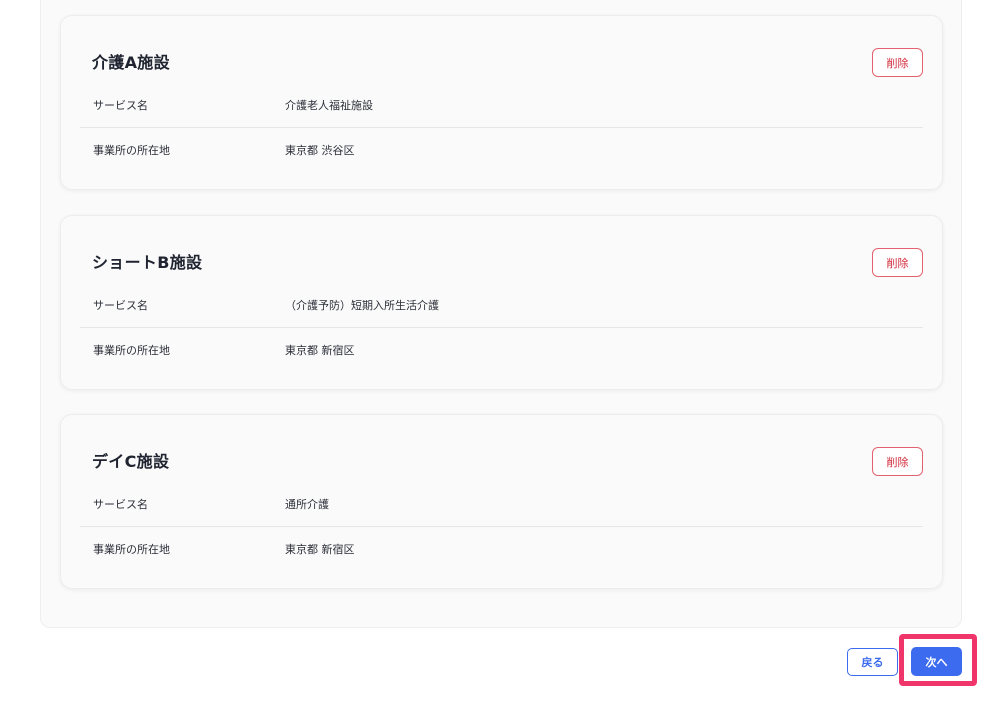 This screenshot has height=706, width=993. What do you see at coordinates (307, 504) in the screenshot?
I see `service-value: 通所介護` at bounding box center [307, 504].